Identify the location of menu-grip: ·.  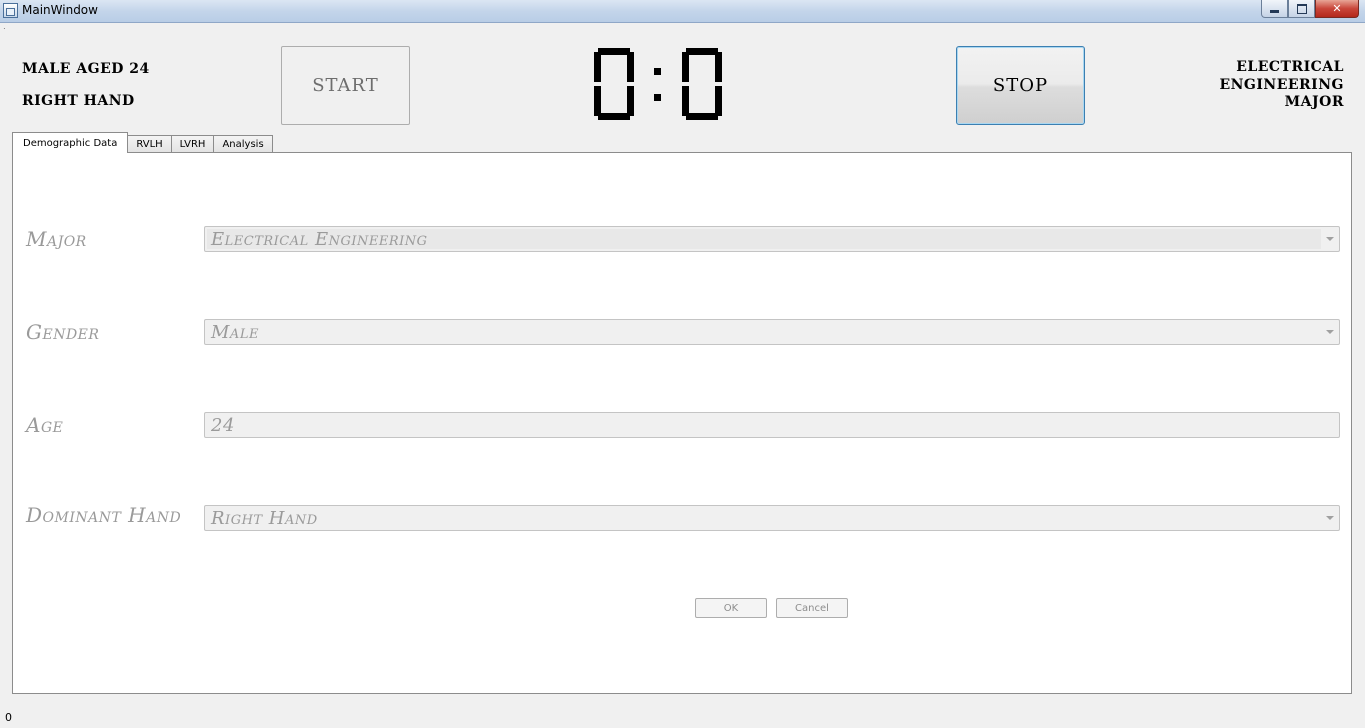
(4, 28).